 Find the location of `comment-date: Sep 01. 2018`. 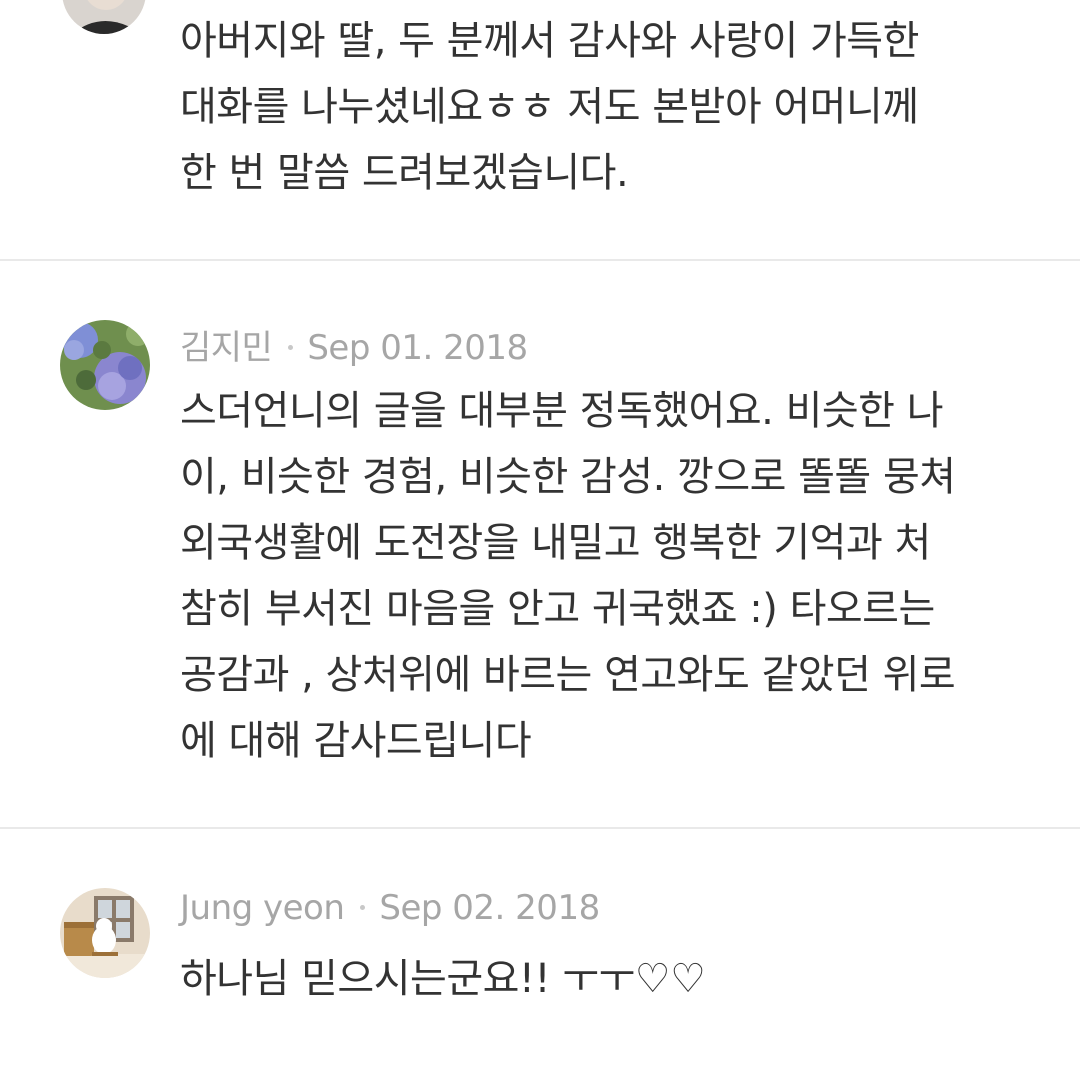

comment-date: Sep 01. 2018 is located at coordinates (417, 348).